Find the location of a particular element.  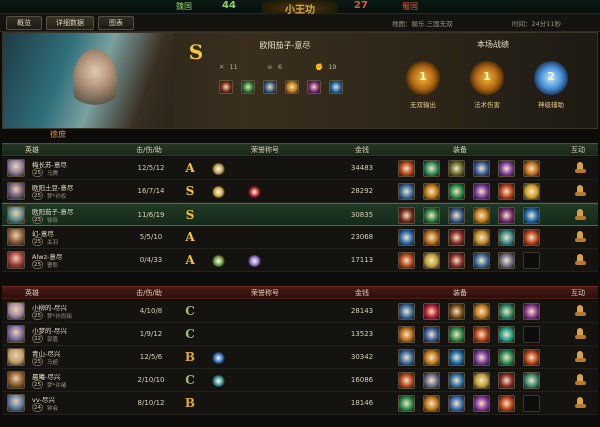

player-row: vv-尽兴 24 钟会 8/10/12 B 18146 is located at coordinates (300, 403).